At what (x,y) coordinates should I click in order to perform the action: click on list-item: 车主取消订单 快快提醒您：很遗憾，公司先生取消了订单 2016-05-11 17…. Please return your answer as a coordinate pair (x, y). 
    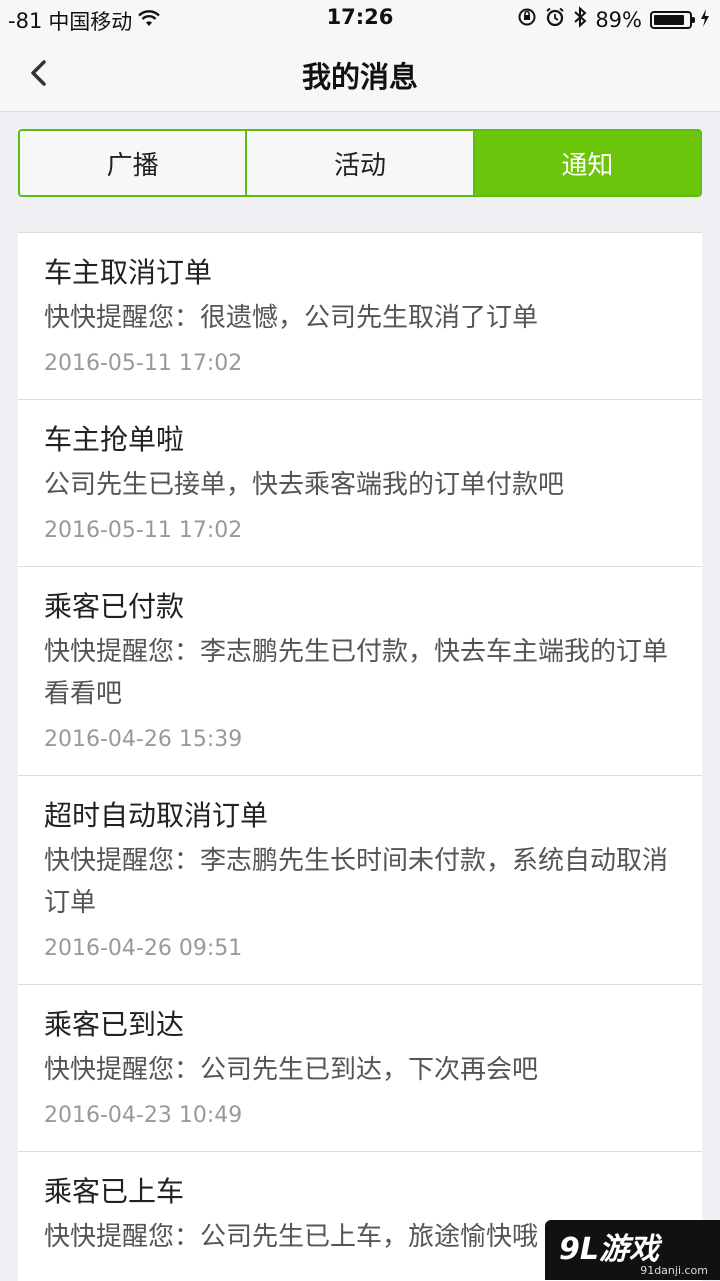
    Looking at the image, I should click on (360, 316).